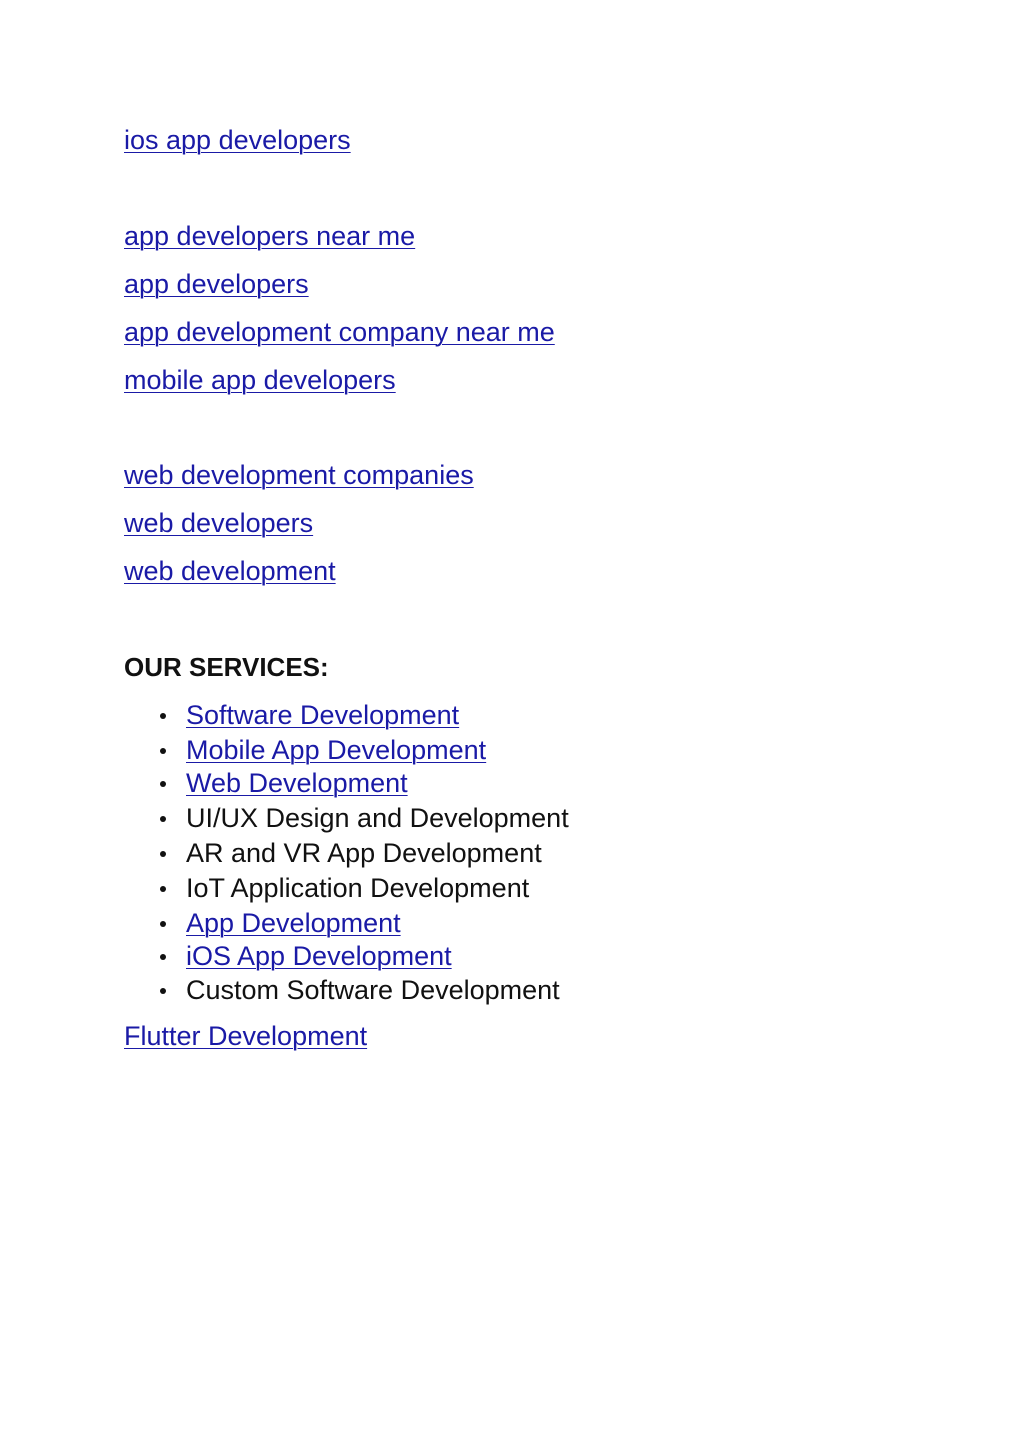  What do you see at coordinates (319, 956) in the screenshot?
I see `service-link-ios-app-development: iOS App Development` at bounding box center [319, 956].